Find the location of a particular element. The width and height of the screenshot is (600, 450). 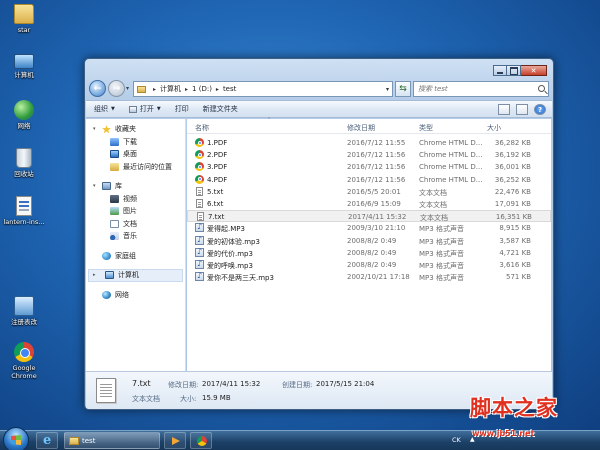

file-row: 爱的呼唤.mp3 2008/8/2 0:49 MP3 格式声音 3,616 KB is located at coordinates (369, 265).